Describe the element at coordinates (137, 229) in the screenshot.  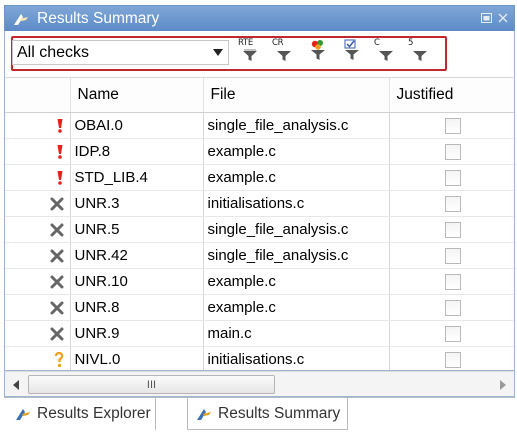
I see `name-cell: UNR.5` at that location.